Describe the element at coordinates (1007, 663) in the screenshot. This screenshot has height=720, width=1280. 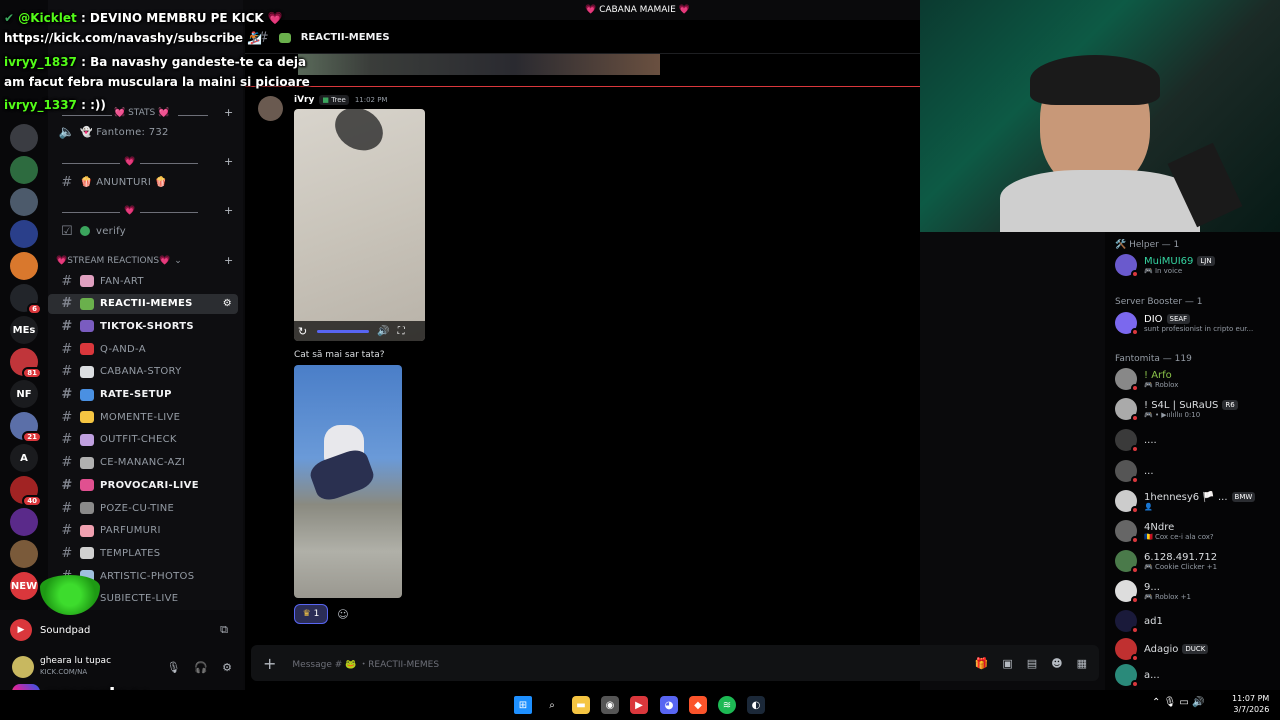
I see `gif-icon: ▣` at that location.